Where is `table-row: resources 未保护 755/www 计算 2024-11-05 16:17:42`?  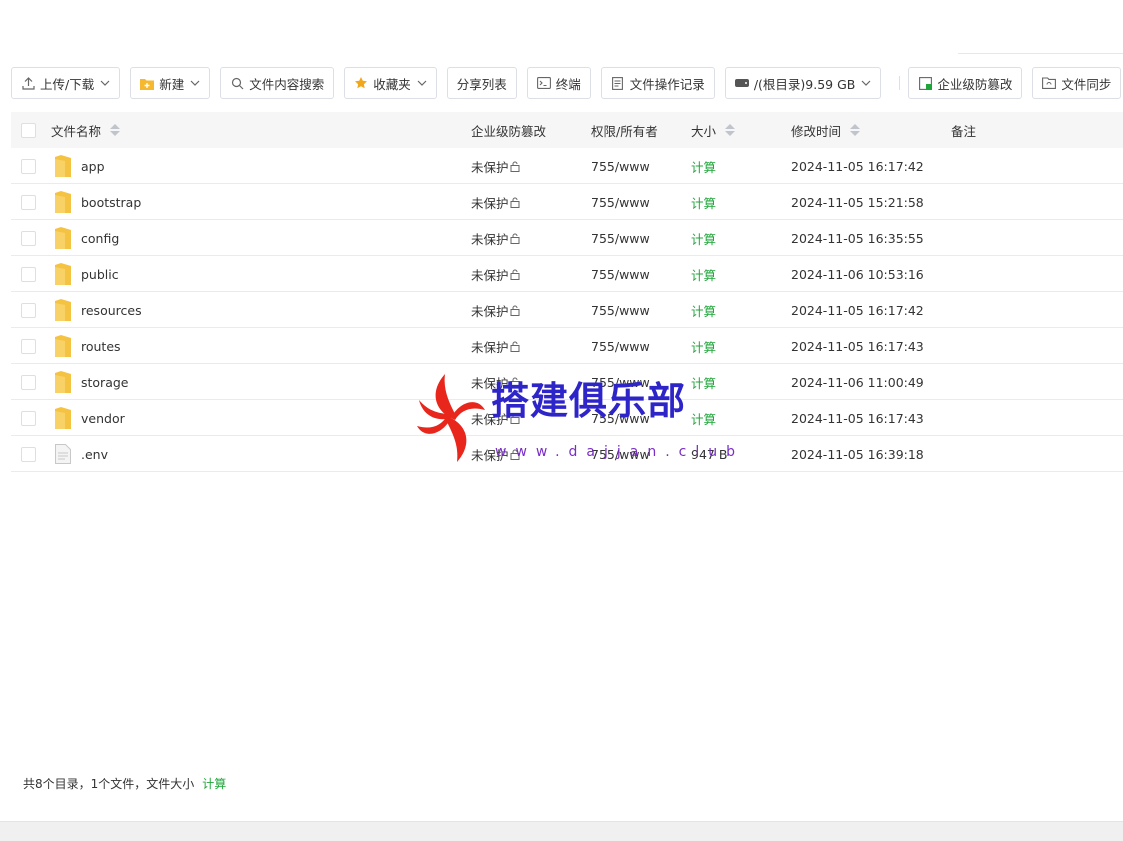 table-row: resources 未保护 755/www 计算 2024-11-05 16:17:42 is located at coordinates (567, 310).